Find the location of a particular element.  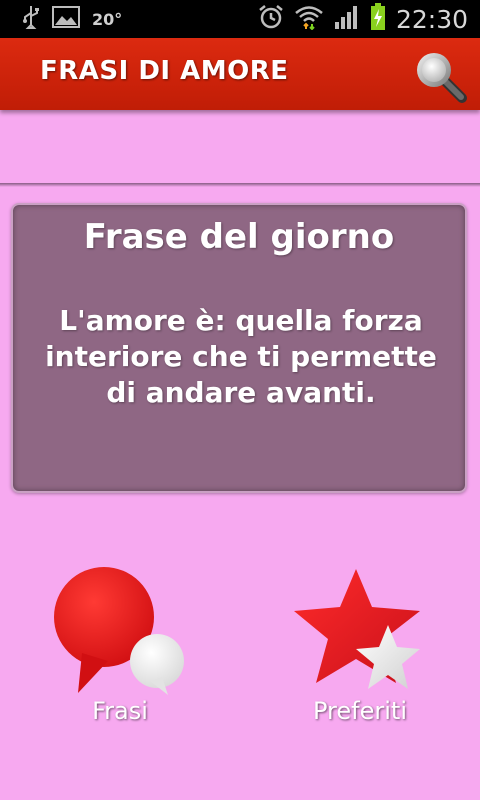

preferiti-button: Preferiti is located at coordinates (360, 655).